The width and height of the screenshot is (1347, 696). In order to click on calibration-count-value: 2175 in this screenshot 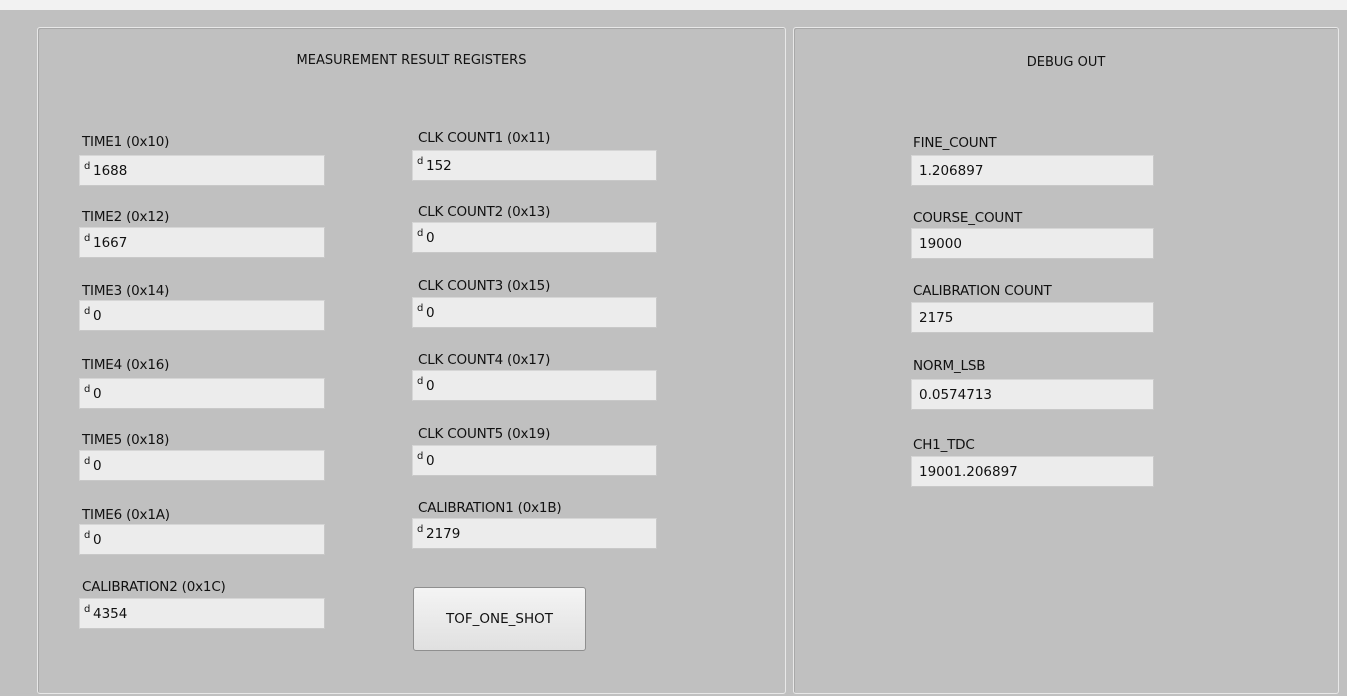, I will do `click(936, 318)`.